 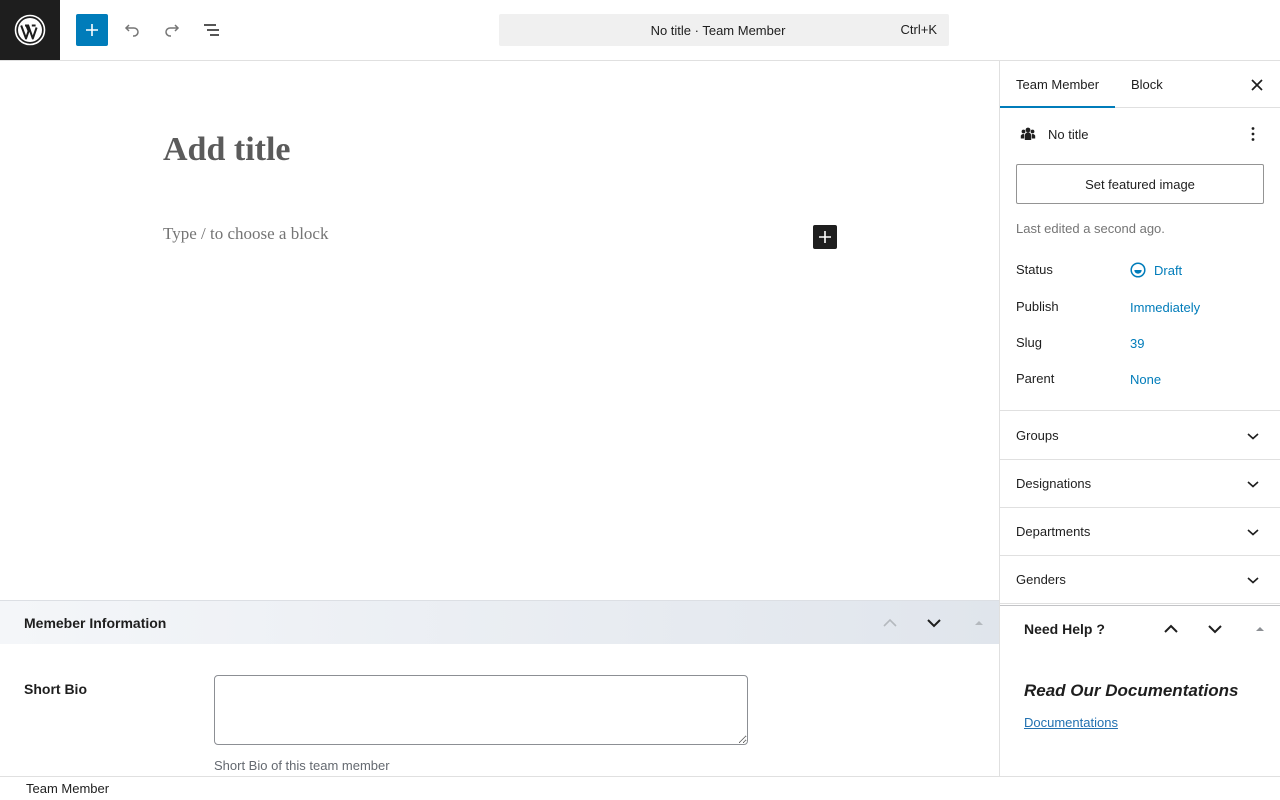 What do you see at coordinates (1137, 343) in the screenshot?
I see `slug-toggle: 39` at bounding box center [1137, 343].